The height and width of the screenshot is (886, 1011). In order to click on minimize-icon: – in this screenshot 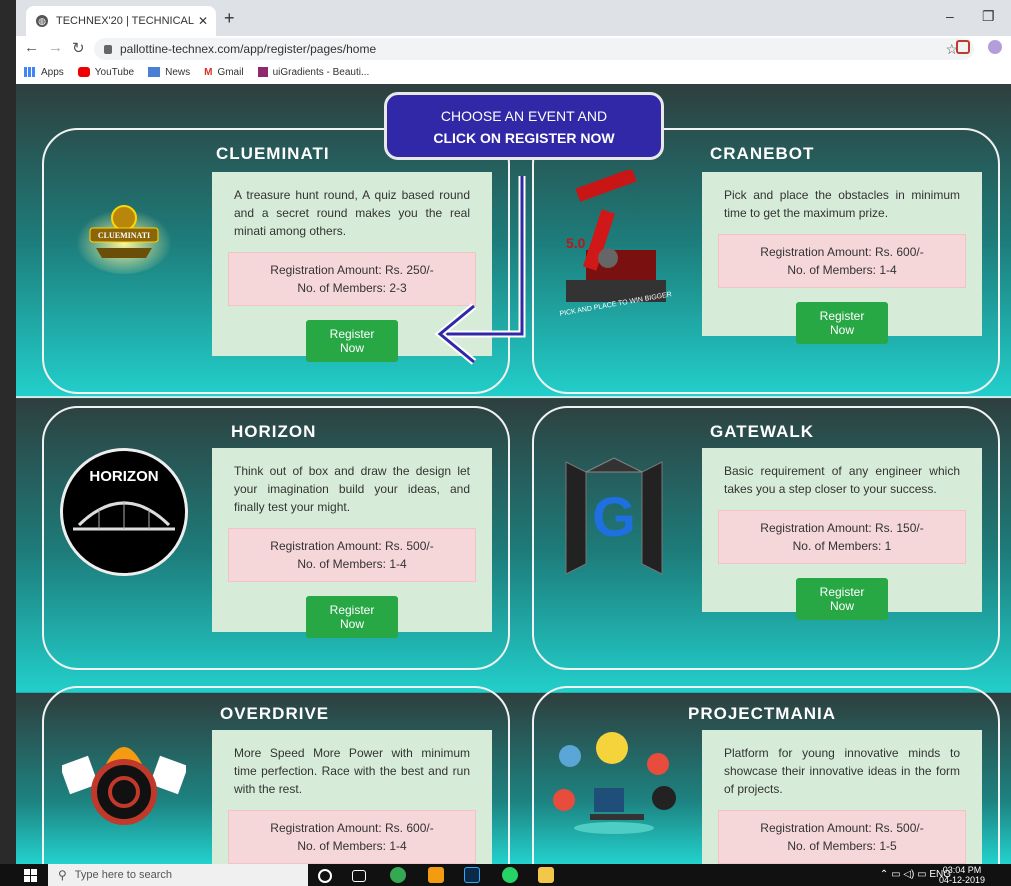, I will do `click(950, 16)`.